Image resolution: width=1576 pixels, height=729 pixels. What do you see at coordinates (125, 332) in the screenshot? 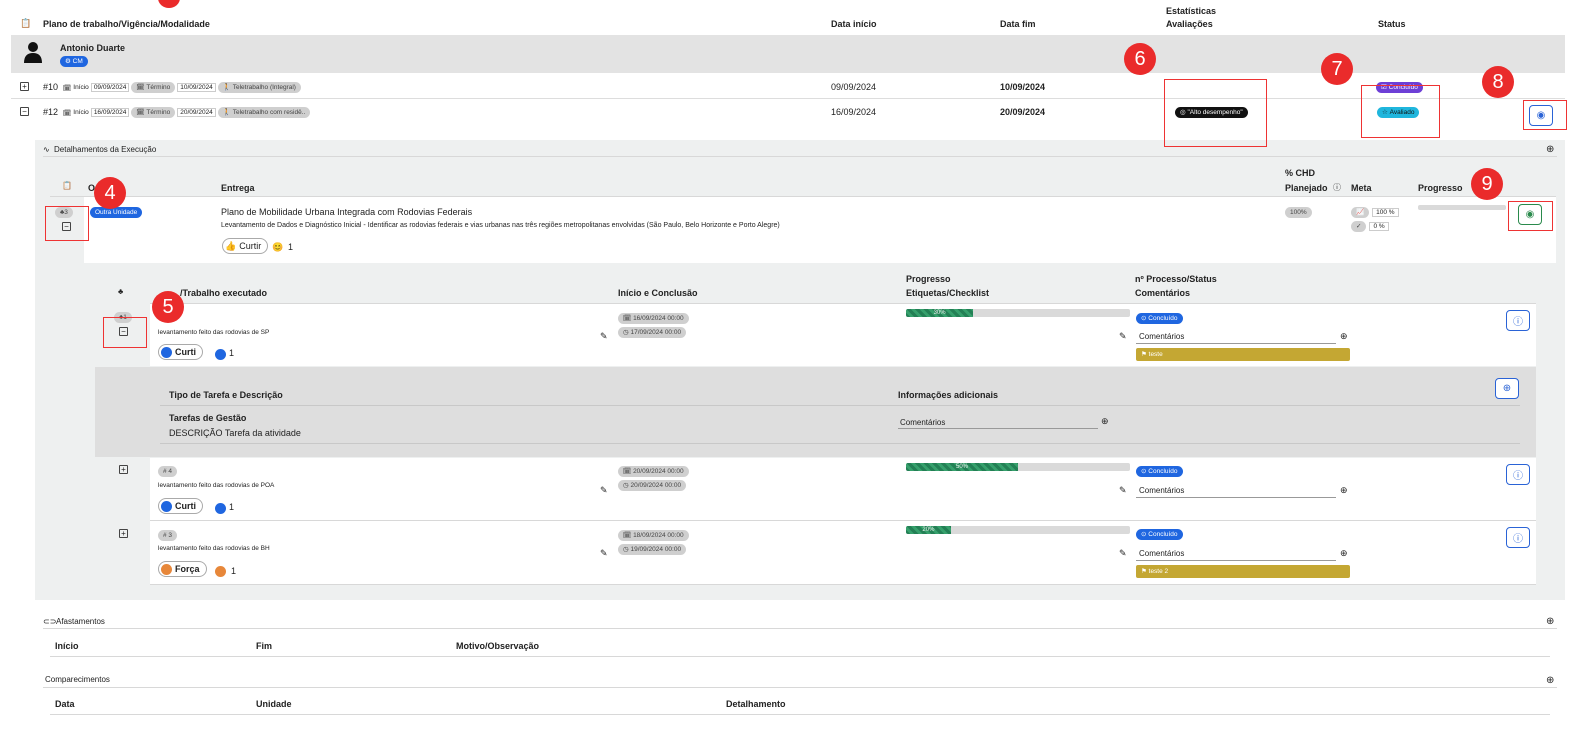
I see `highlight-box-atividade` at bounding box center [125, 332].